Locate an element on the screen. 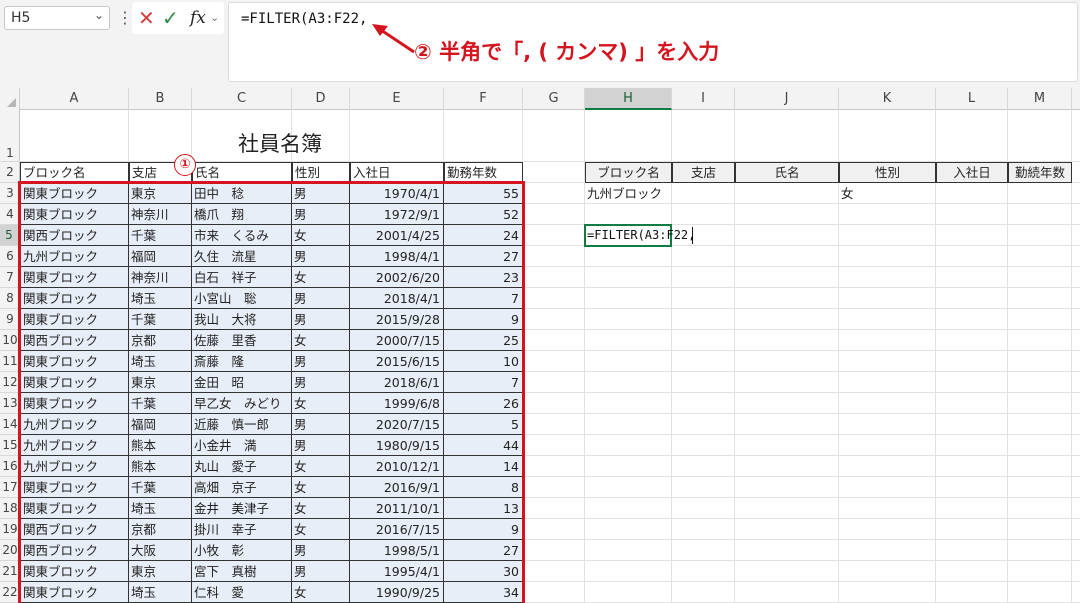 The height and width of the screenshot is (603, 1080). row-header-12: 12 is located at coordinates (10, 382).